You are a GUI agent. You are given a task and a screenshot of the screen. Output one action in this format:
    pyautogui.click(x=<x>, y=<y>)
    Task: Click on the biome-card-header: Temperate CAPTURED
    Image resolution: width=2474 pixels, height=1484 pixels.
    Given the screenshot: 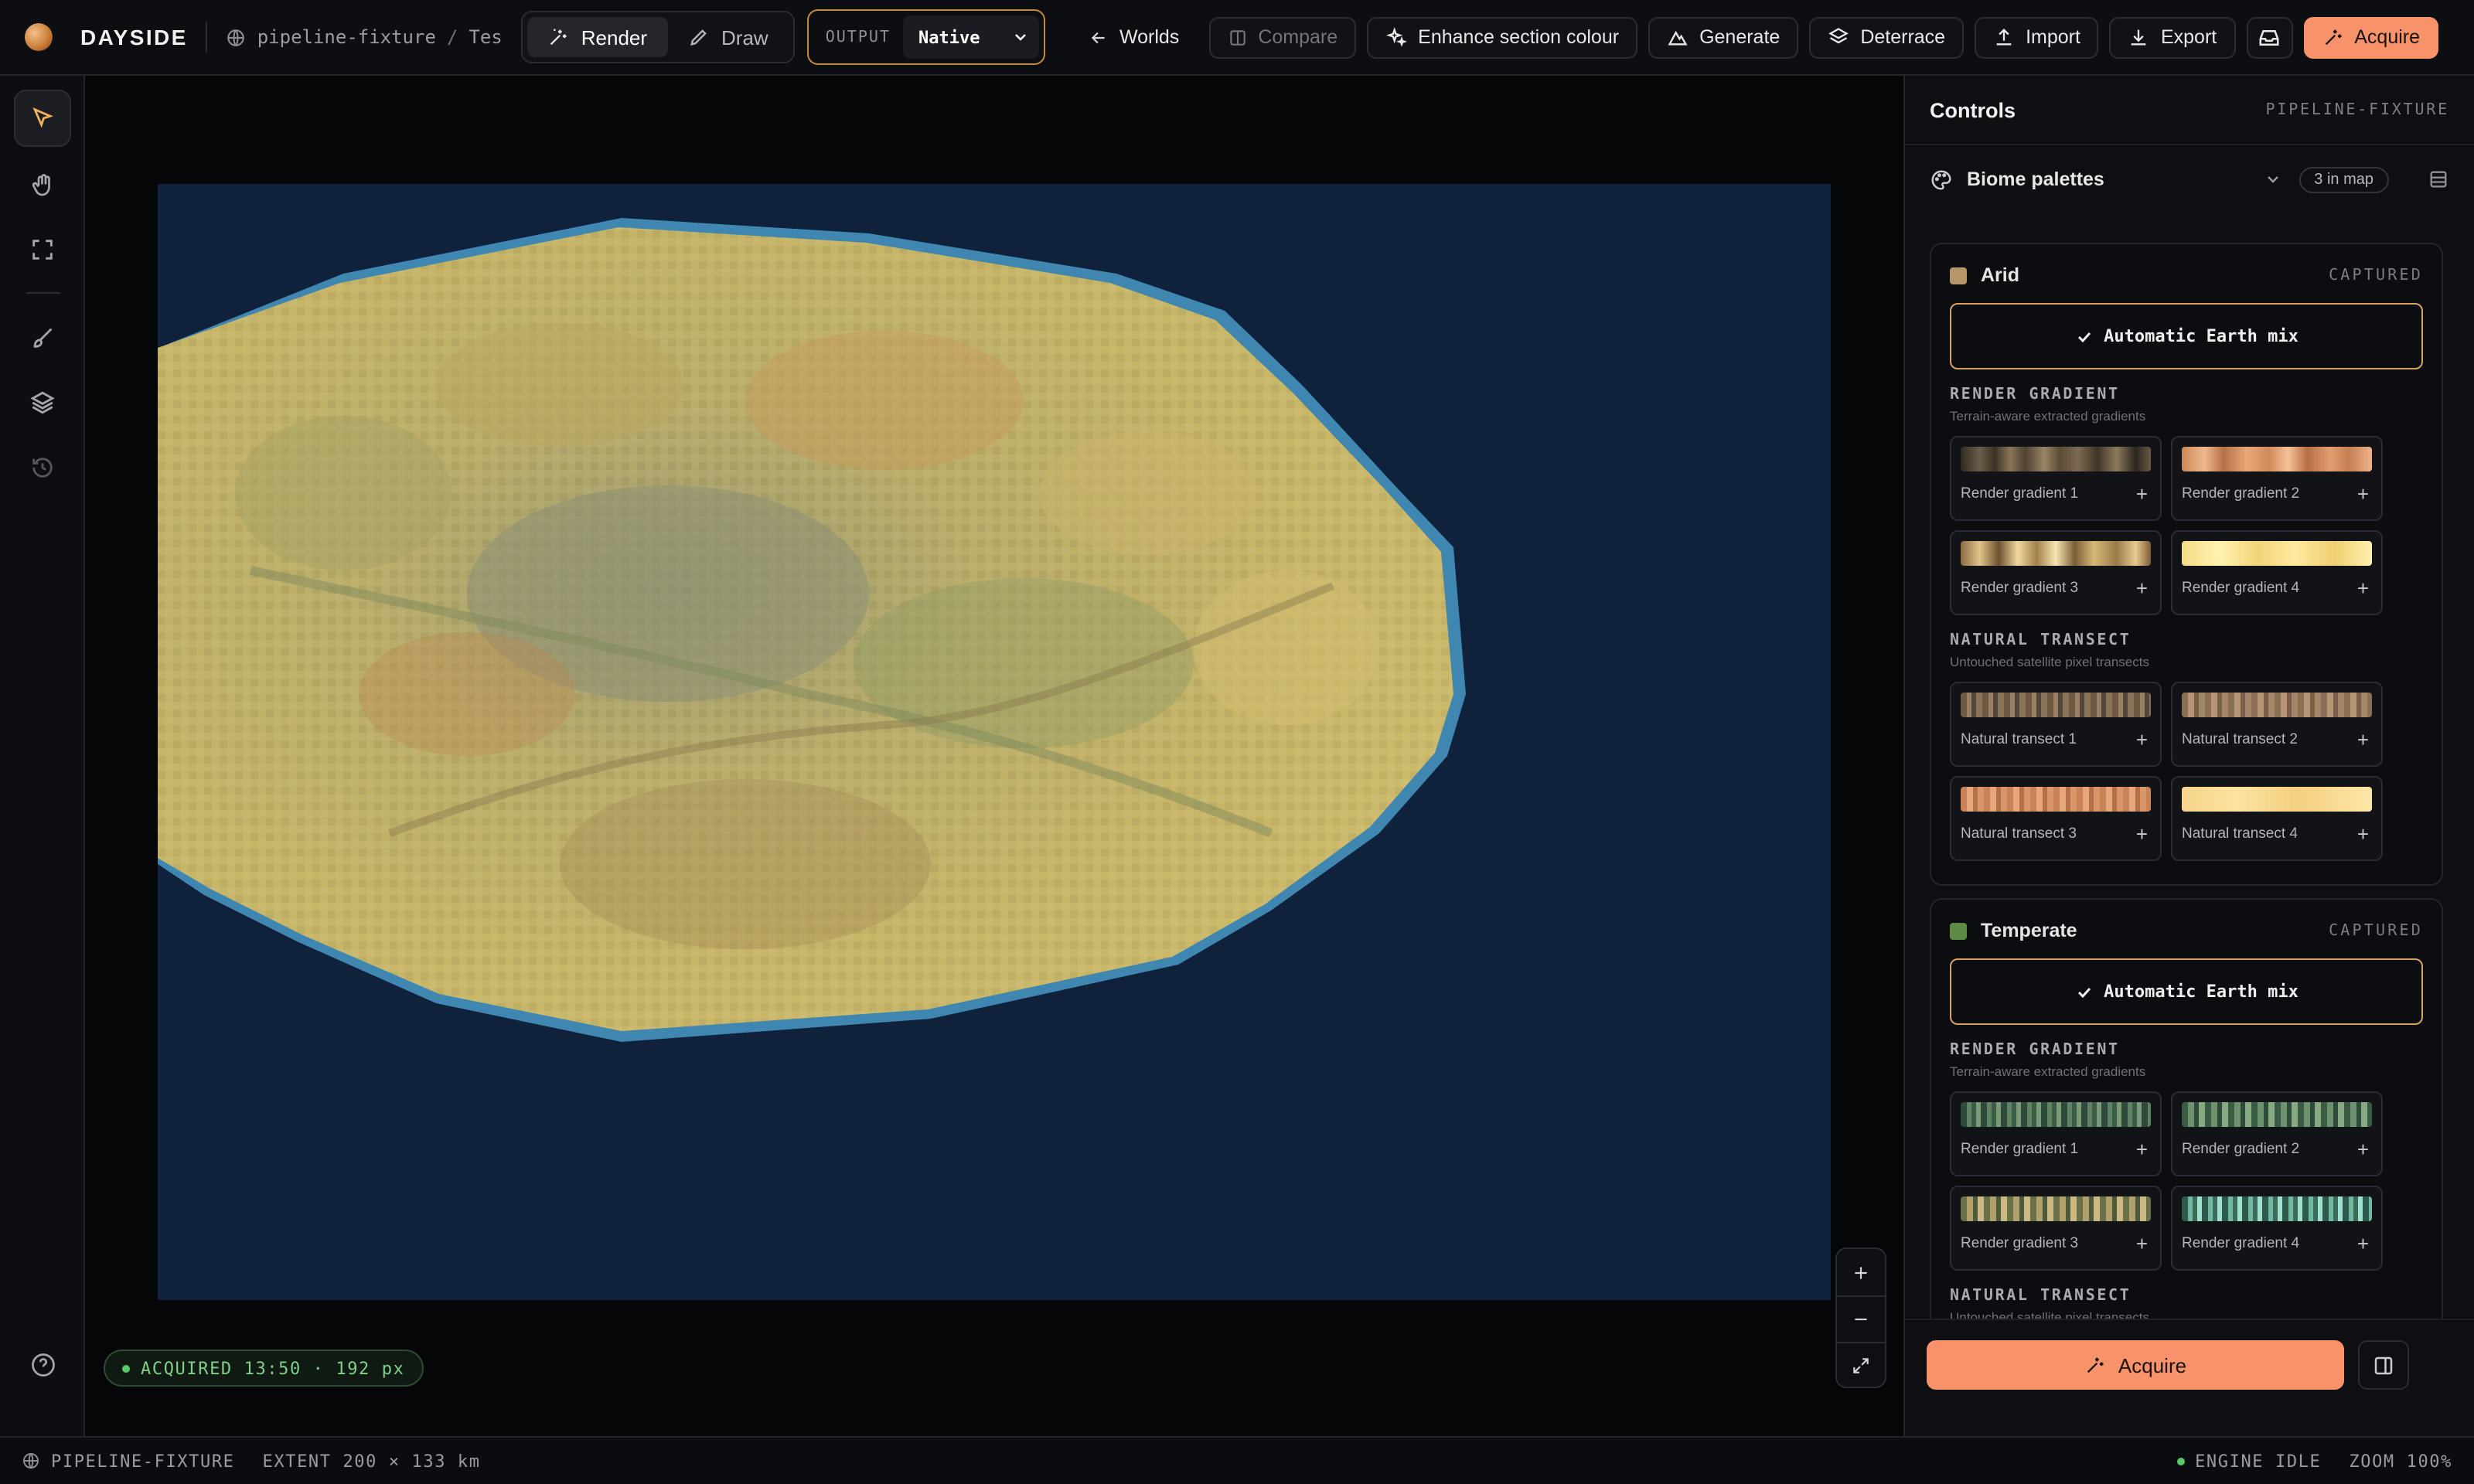 What is the action you would take?
    pyautogui.click(x=2186, y=930)
    